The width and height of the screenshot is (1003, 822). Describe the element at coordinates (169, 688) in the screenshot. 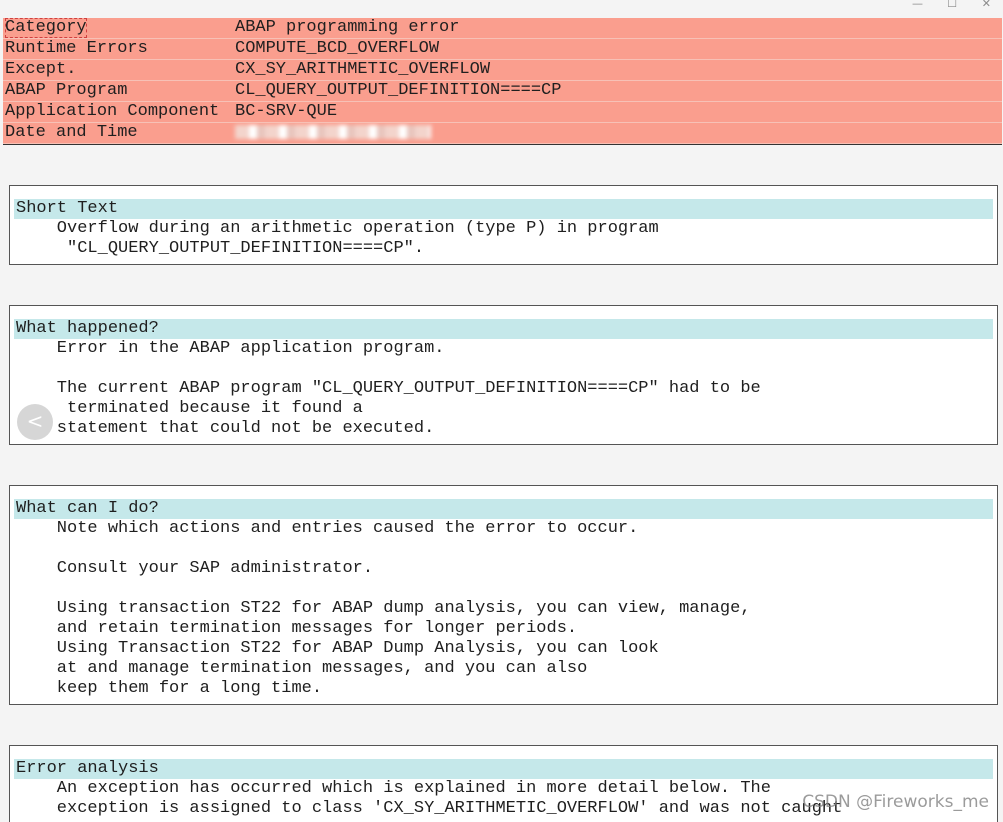

I see `section-line: keep them for a long time.` at that location.